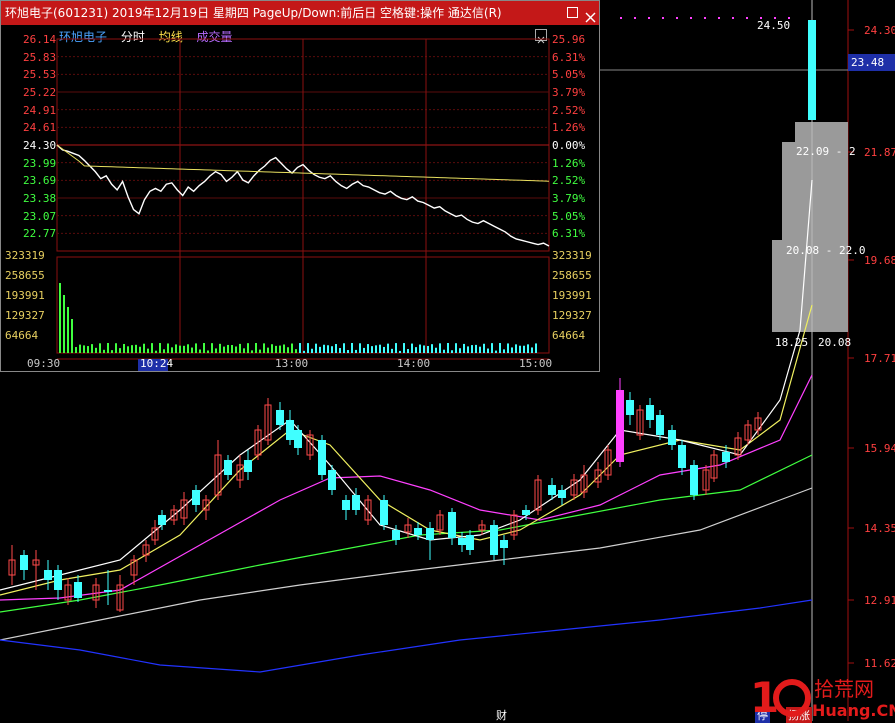 This screenshot has width=895, height=723. What do you see at coordinates (572, 255) in the screenshot?
I see `volume-label-right: 323319` at bounding box center [572, 255].